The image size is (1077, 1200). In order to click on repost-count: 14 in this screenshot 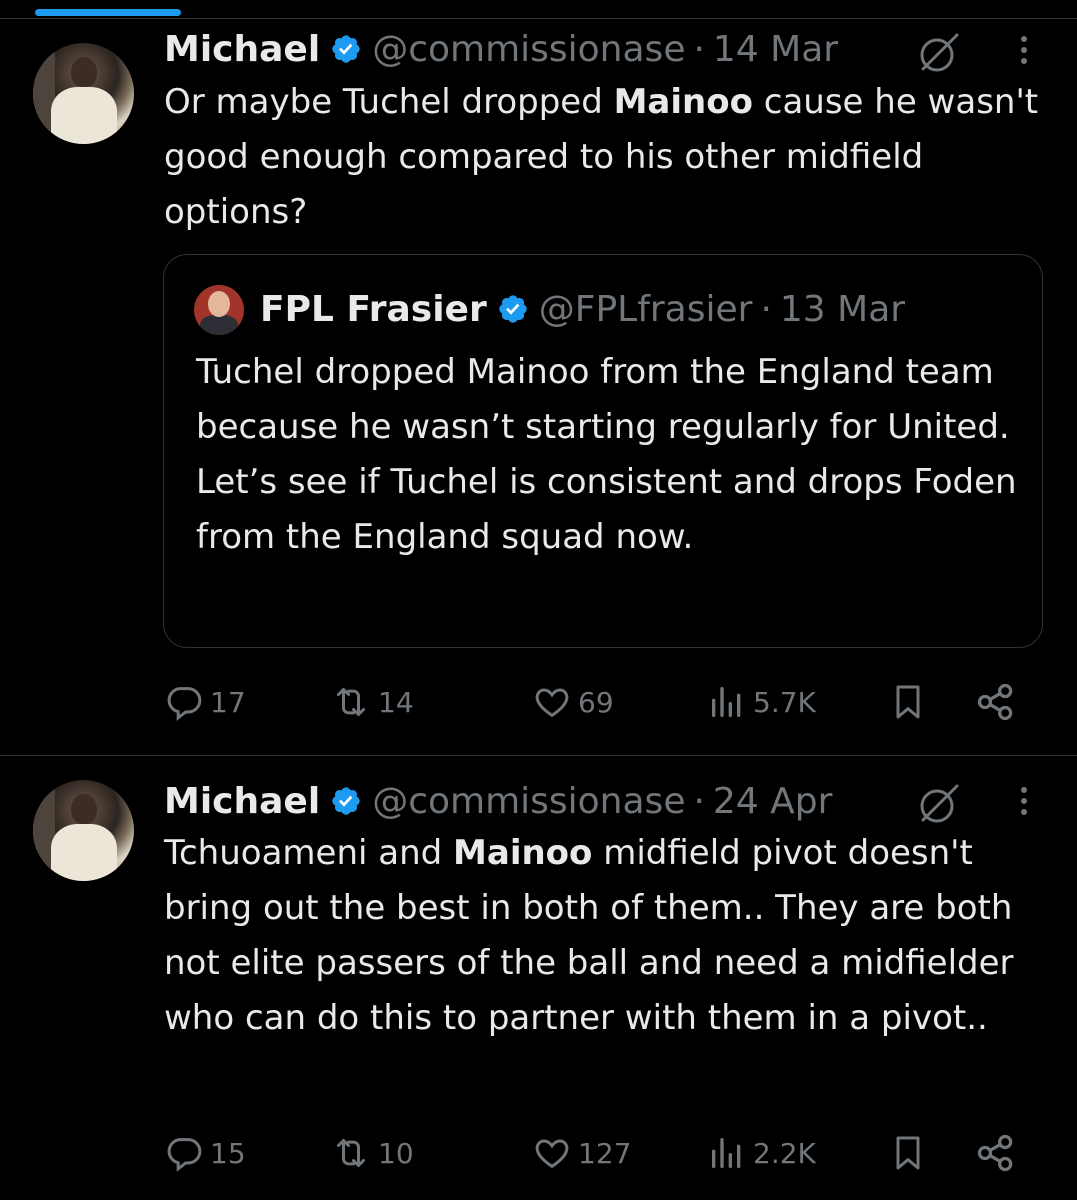, I will do `click(396, 702)`.